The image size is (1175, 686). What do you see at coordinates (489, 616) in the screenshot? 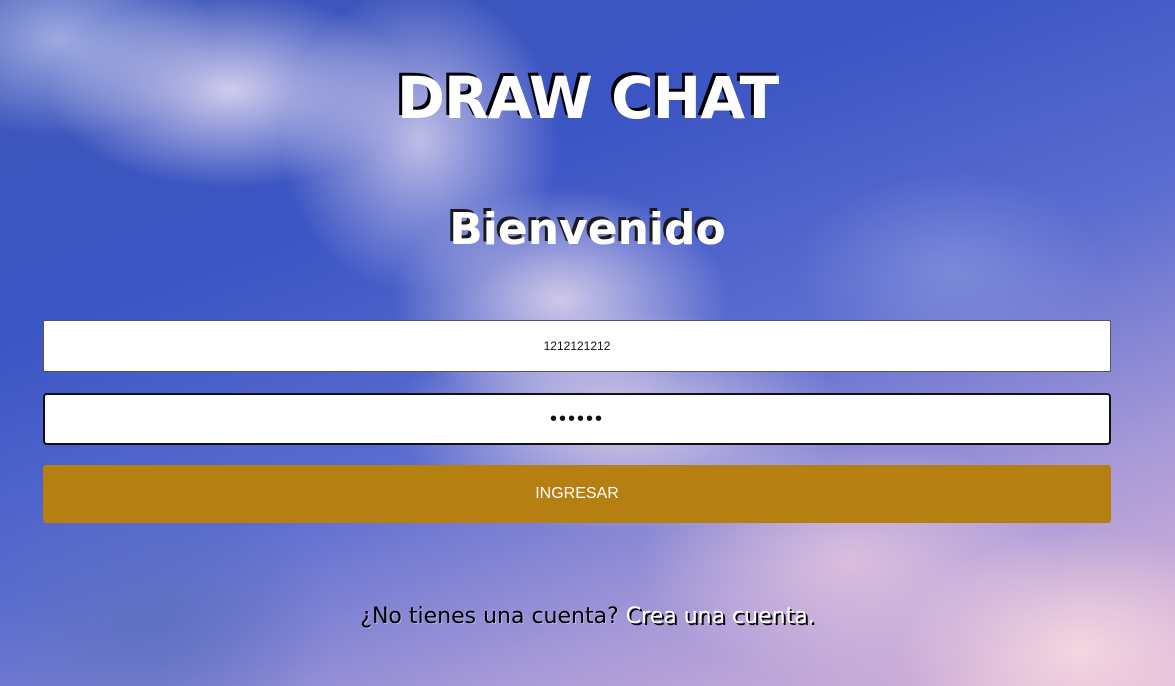
I see `signup-prompt-text: ¿No tienes una cuenta?` at bounding box center [489, 616].